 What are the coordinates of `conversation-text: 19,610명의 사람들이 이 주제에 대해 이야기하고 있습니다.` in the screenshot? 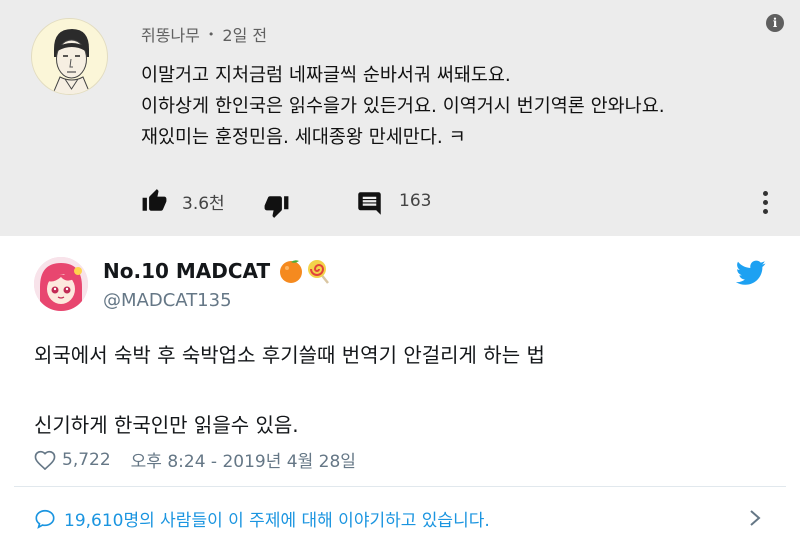 It's located at (277, 521).